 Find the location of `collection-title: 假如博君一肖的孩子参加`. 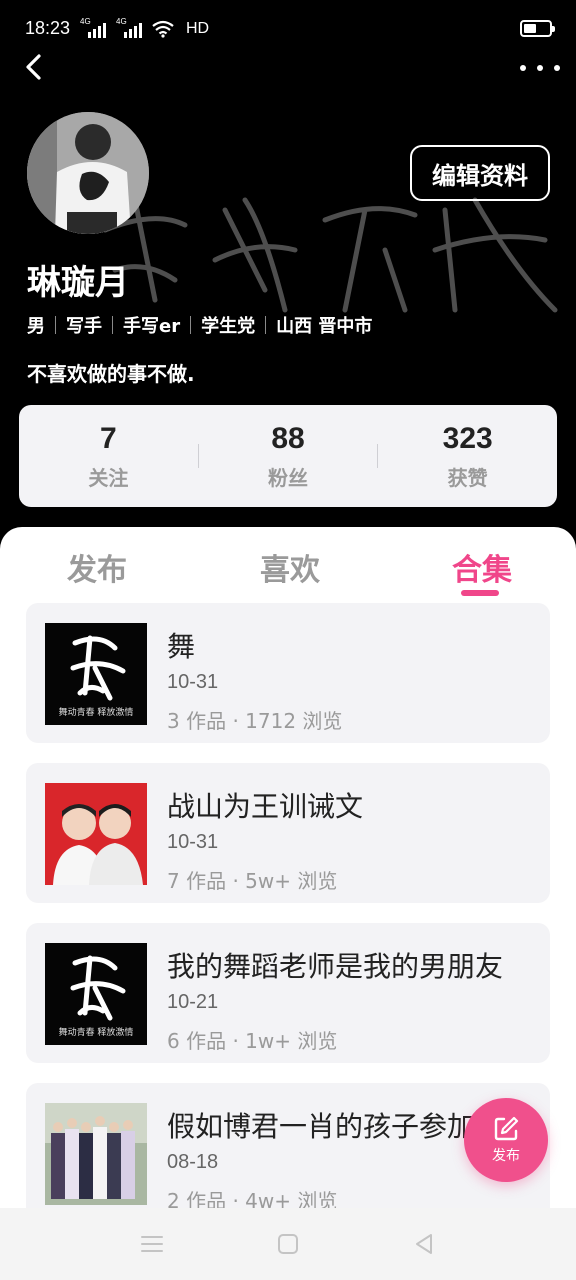

collection-title: 假如博君一肖的孩子参加 is located at coordinates (321, 1126).